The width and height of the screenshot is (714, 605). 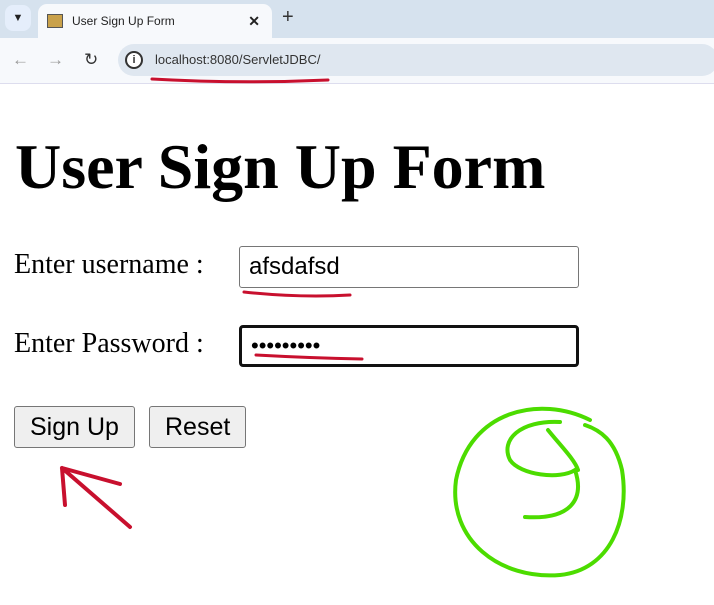 What do you see at coordinates (539, 492) in the screenshot?
I see `green-circle-annotation` at bounding box center [539, 492].